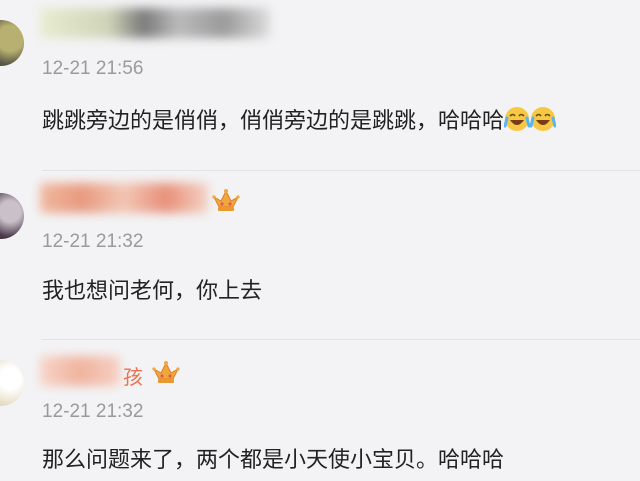 The height and width of the screenshot is (481, 640). I want to click on comment-text: 那么问题来了，两个都是小天使小宝贝。哈哈哈, so click(273, 460).